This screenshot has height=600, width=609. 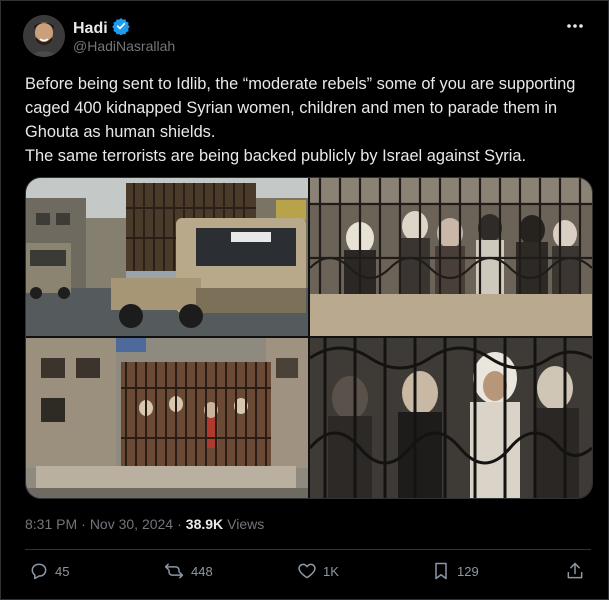 I want to click on bookmark-icon, so click(x=441, y=571).